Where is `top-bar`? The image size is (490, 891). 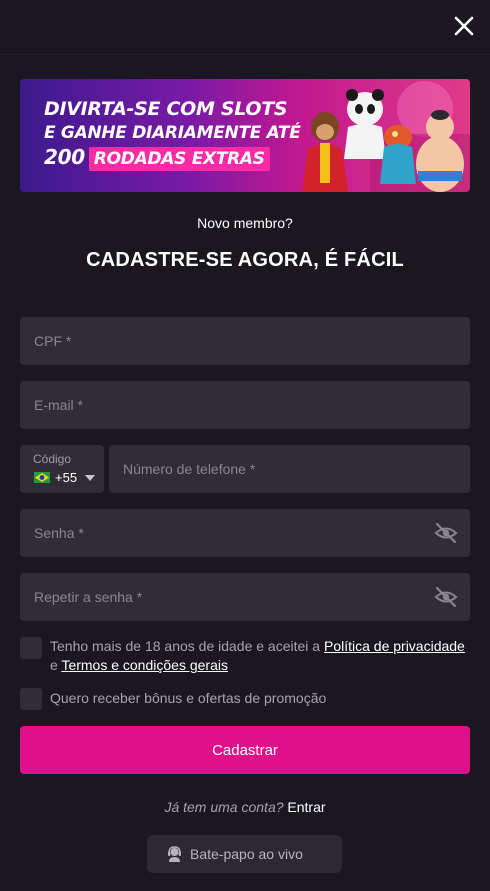 top-bar is located at coordinates (245, 27).